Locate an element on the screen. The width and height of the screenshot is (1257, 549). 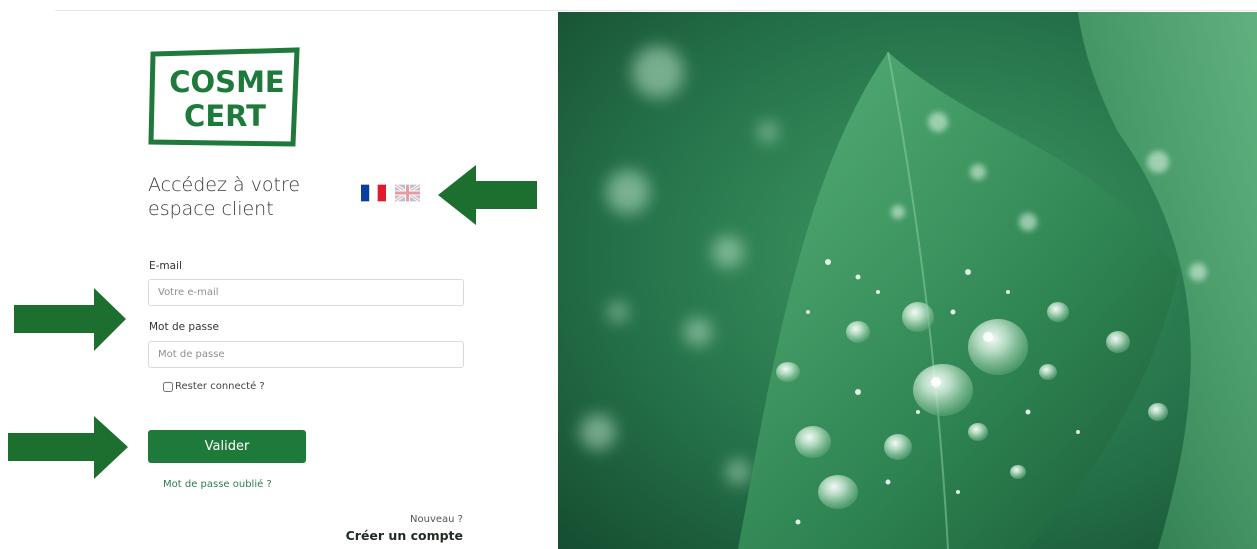
logo-line1: COSME is located at coordinates (227, 82).